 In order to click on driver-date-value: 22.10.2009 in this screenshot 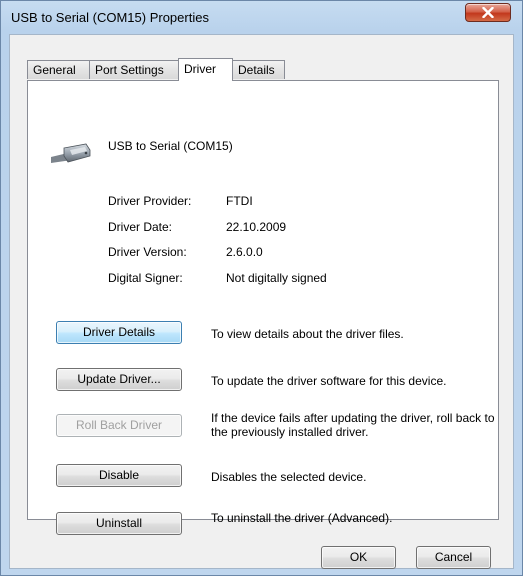, I will do `click(256, 227)`.